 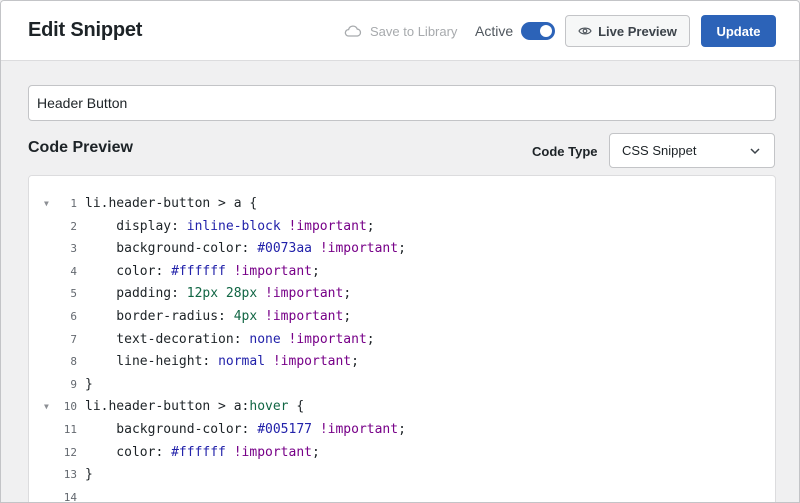 What do you see at coordinates (167, 339) in the screenshot?
I see `code-token: text-decoration:` at bounding box center [167, 339].